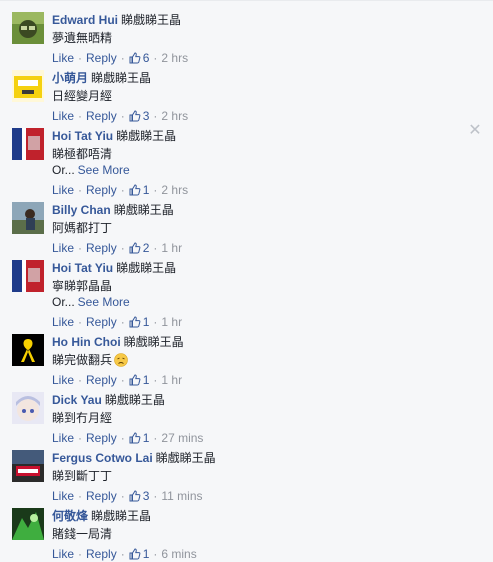  Describe the element at coordinates (28, 28) in the screenshot. I see `green-glasses-avatar` at that location.